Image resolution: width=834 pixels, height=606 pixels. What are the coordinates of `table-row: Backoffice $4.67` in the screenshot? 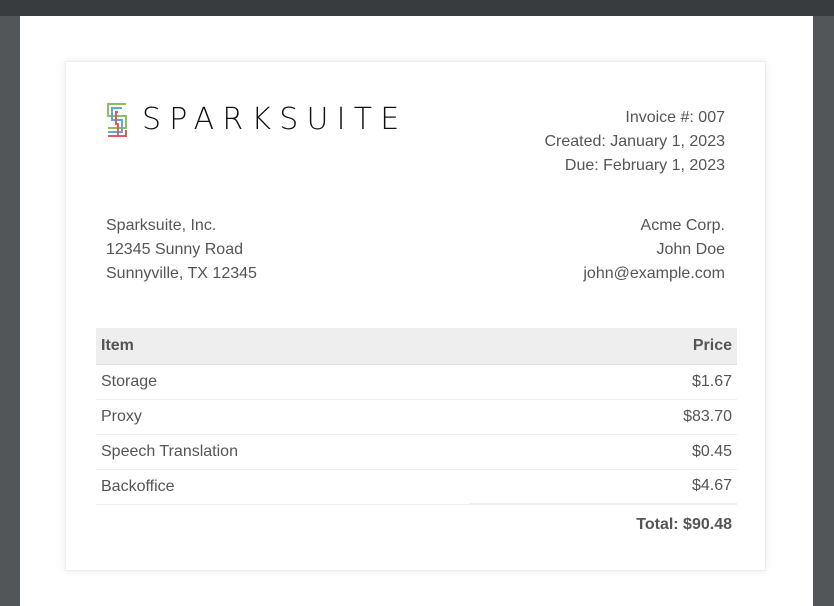 It's located at (416, 487).